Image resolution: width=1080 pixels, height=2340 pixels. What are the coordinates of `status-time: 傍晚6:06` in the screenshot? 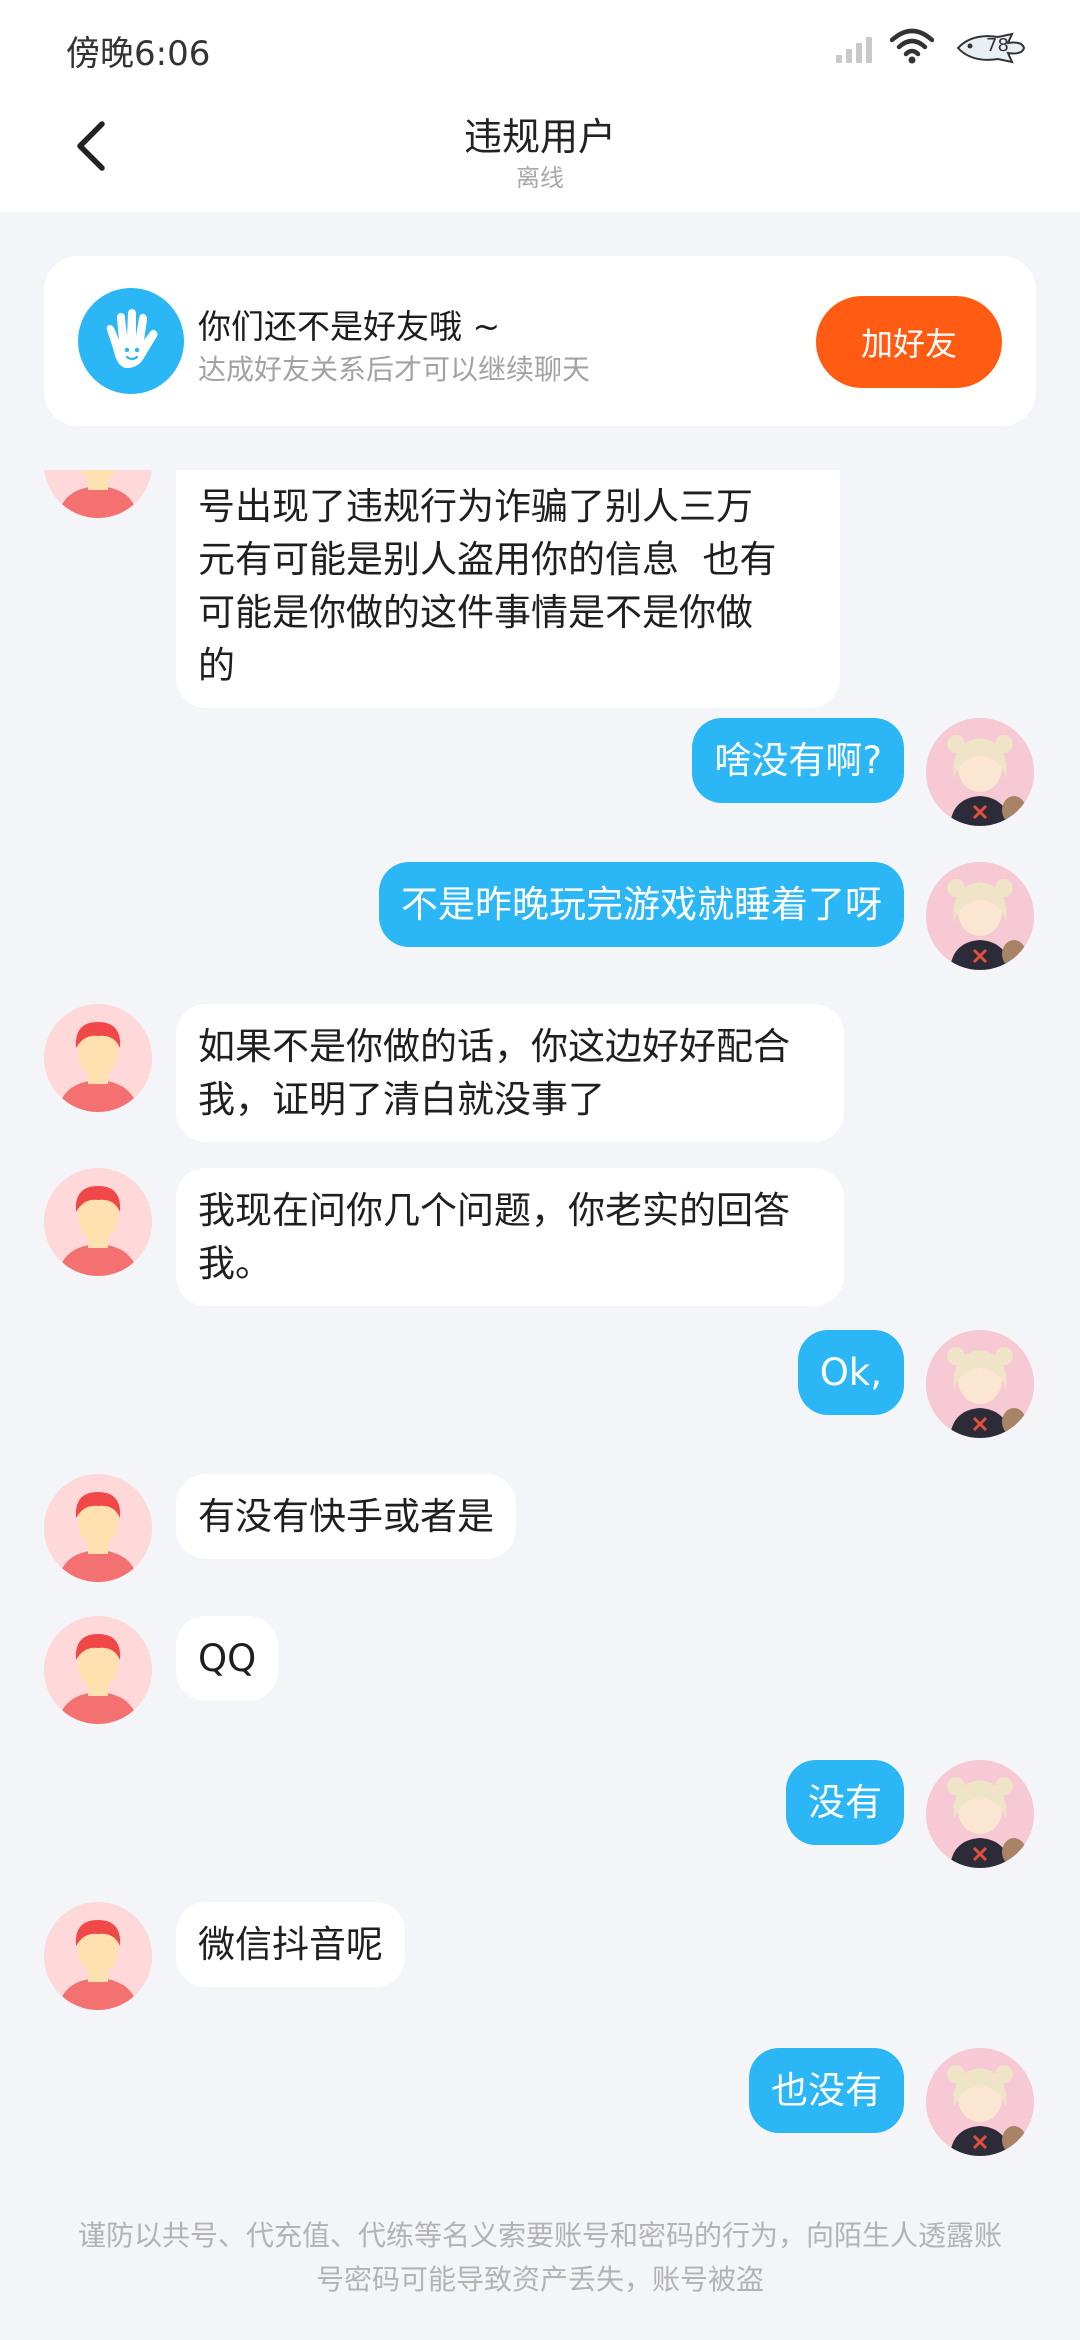 It's located at (138, 54).